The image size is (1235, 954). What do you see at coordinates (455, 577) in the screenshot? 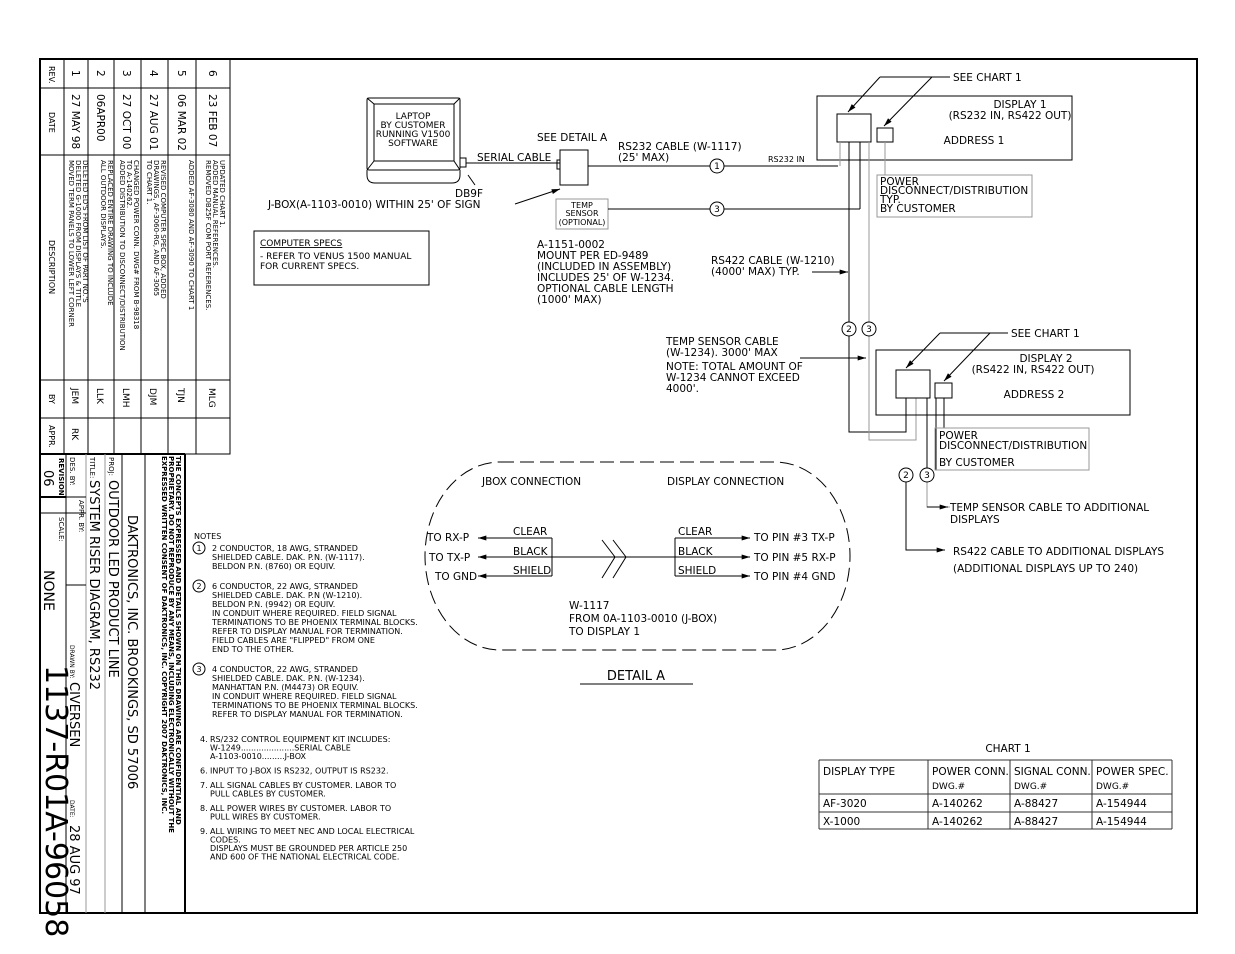
I see `svg-text: TO GND` at bounding box center [455, 577].